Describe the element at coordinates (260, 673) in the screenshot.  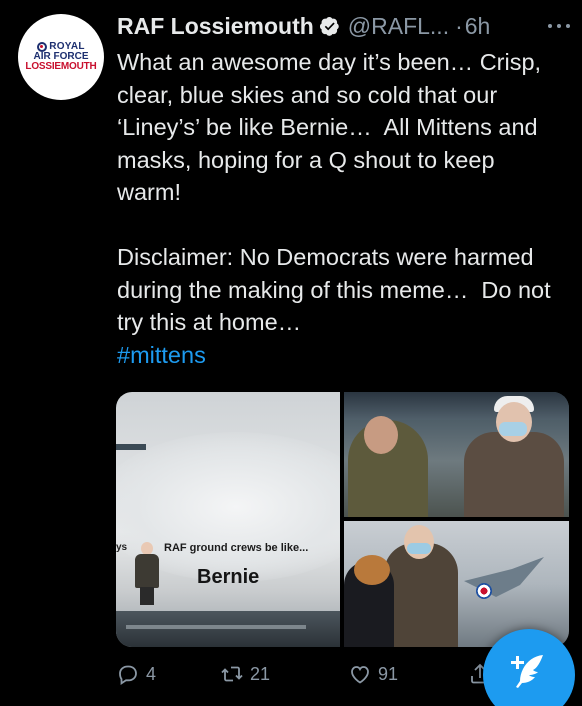
I see `retweet-count: 21` at that location.